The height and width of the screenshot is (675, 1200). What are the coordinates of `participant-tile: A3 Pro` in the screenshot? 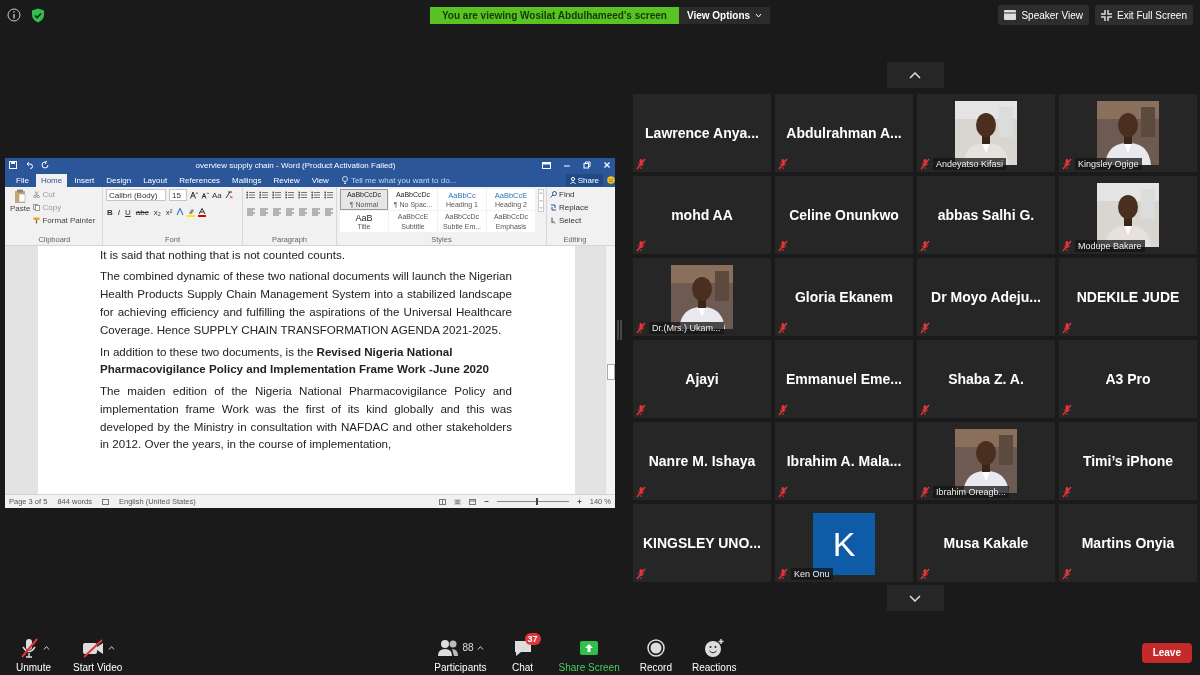 It's located at (1128, 379).